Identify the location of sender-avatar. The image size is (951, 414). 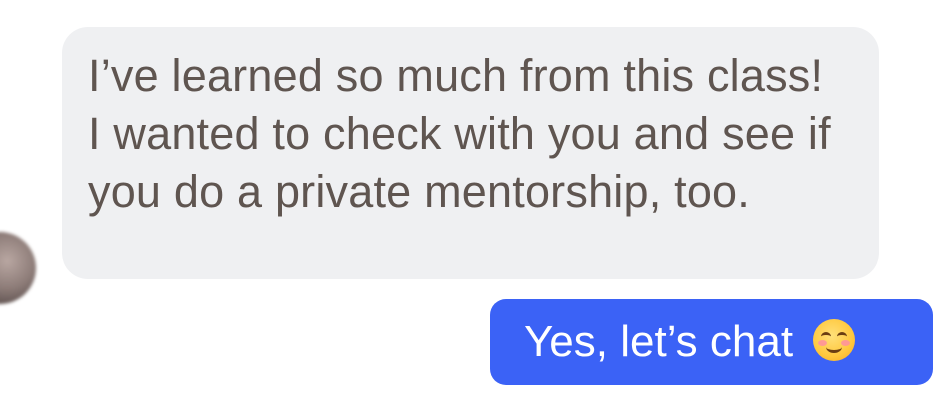
(18, 268).